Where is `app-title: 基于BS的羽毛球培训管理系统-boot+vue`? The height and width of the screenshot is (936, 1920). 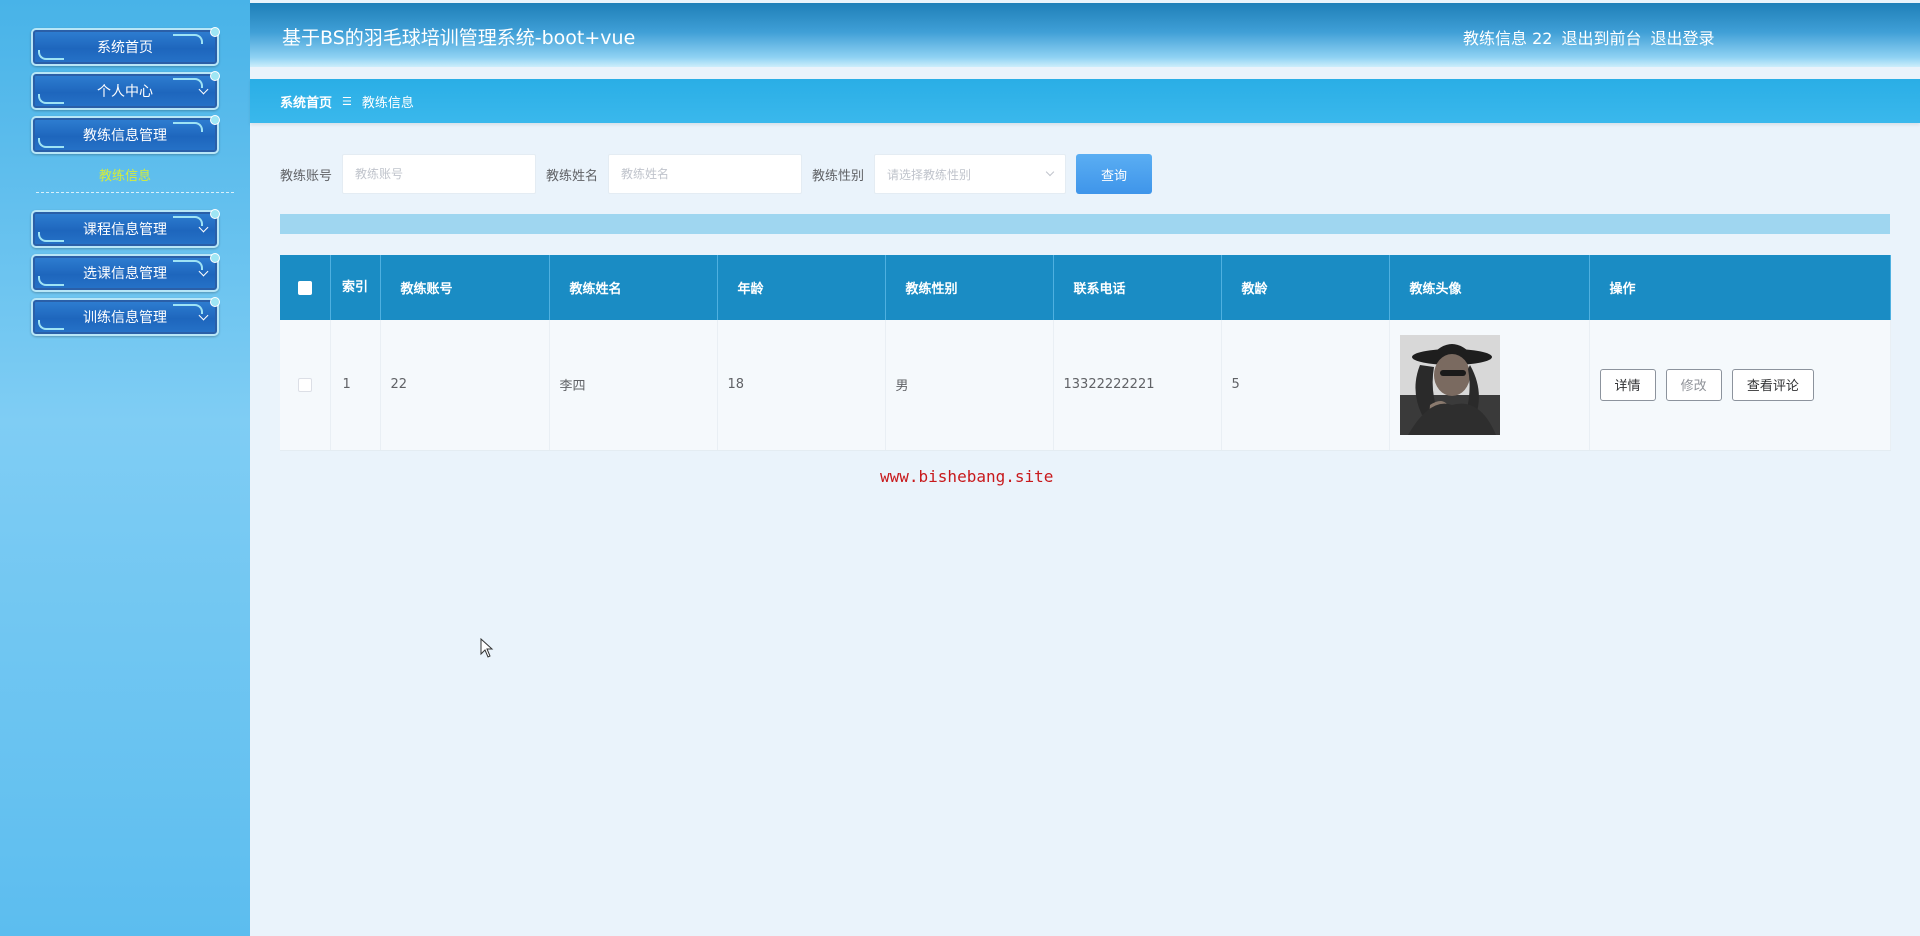
app-title: 基于BS的羽毛球培训管理系统-boot+vue is located at coordinates (459, 38).